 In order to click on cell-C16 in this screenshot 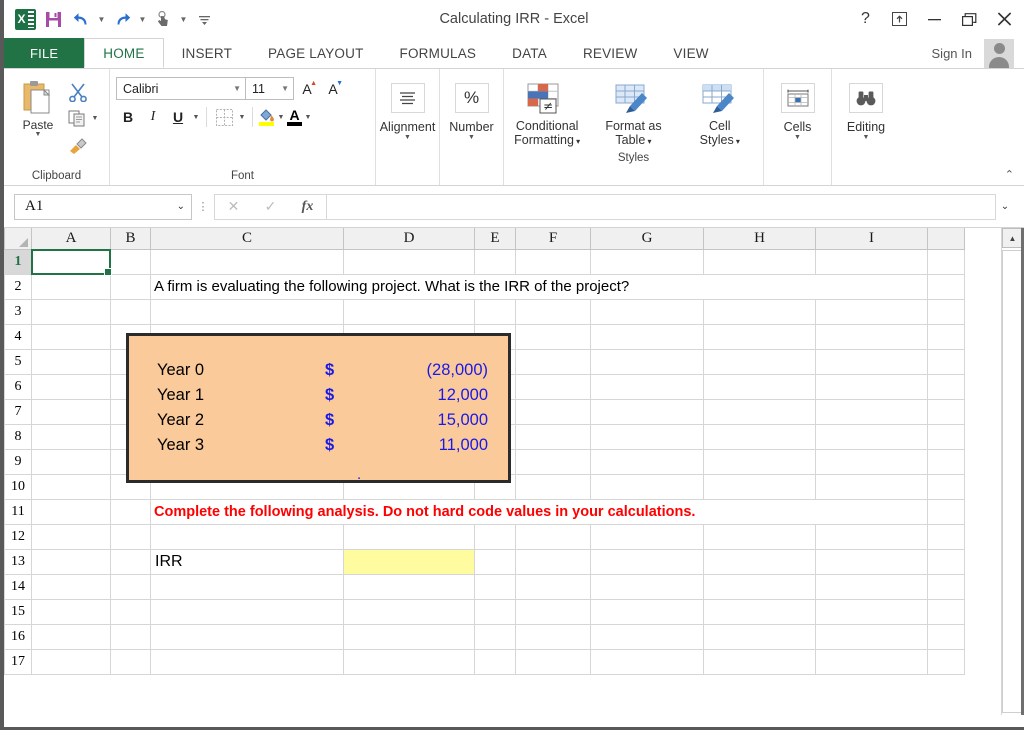, I will do `click(247, 636)`.